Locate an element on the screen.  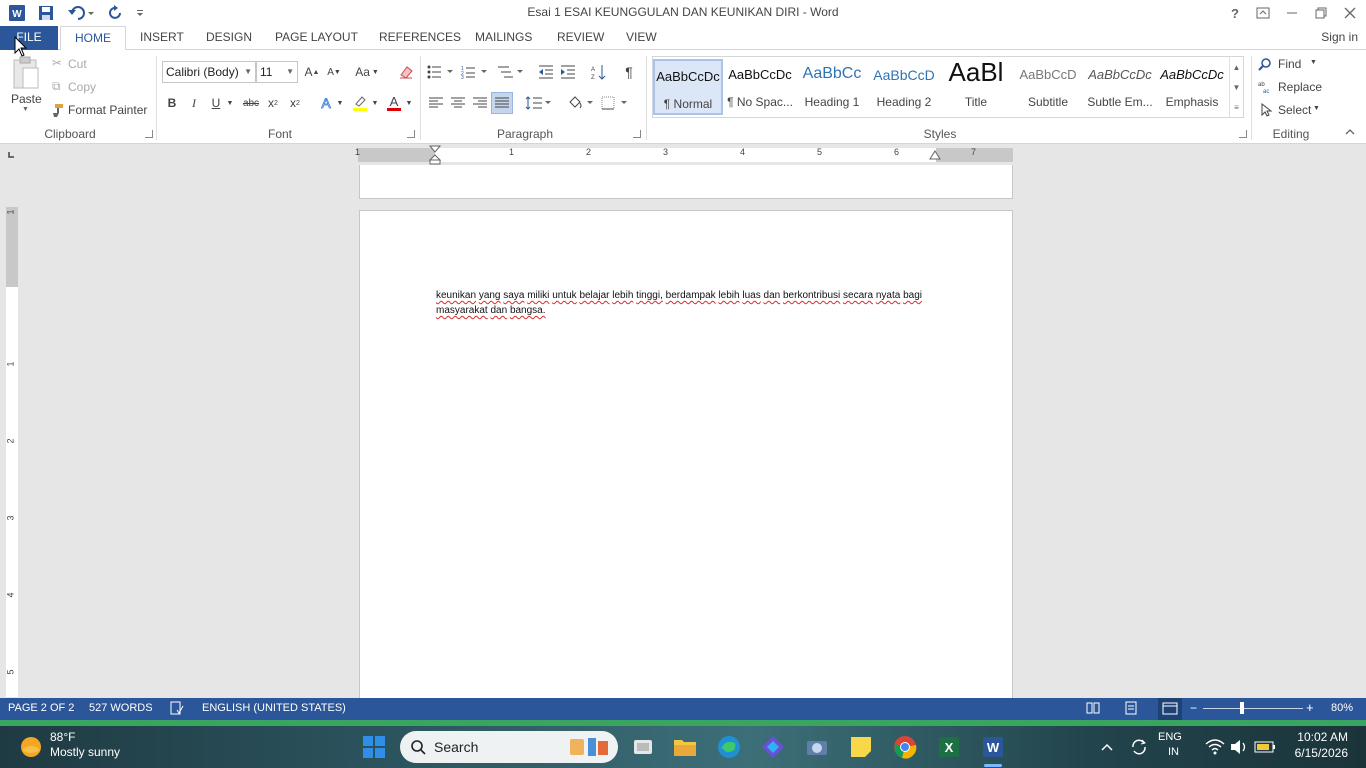
gallery-scroll-up-icon: ▲ is located at coordinates (1236, 67).